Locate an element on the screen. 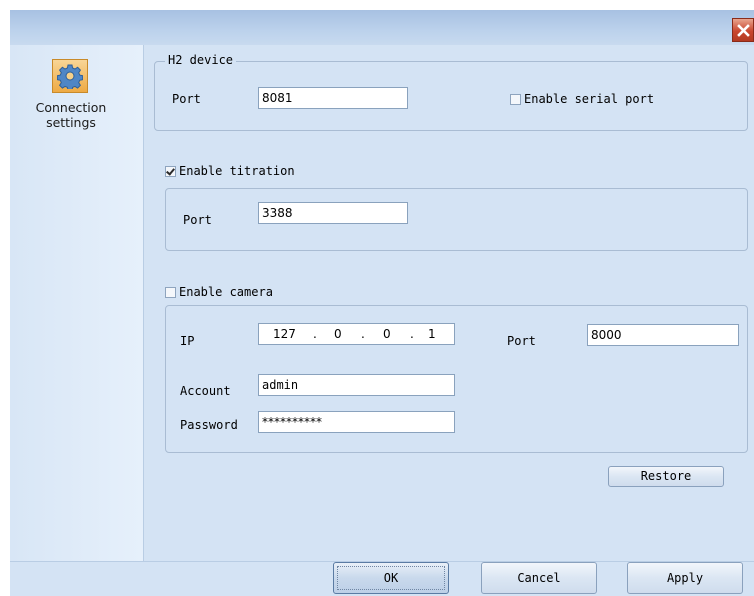 The height and width of the screenshot is (596, 754). close-icon is located at coordinates (743, 30).